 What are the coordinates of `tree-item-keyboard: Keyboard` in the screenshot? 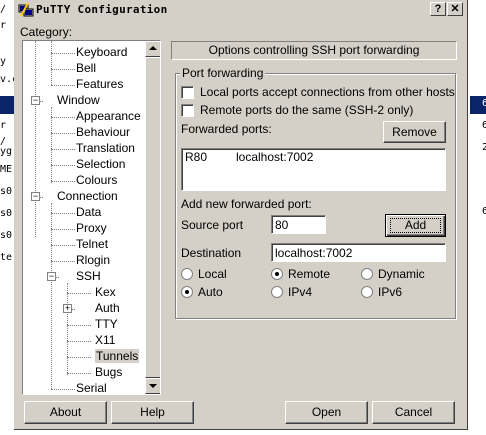 It's located at (101, 52).